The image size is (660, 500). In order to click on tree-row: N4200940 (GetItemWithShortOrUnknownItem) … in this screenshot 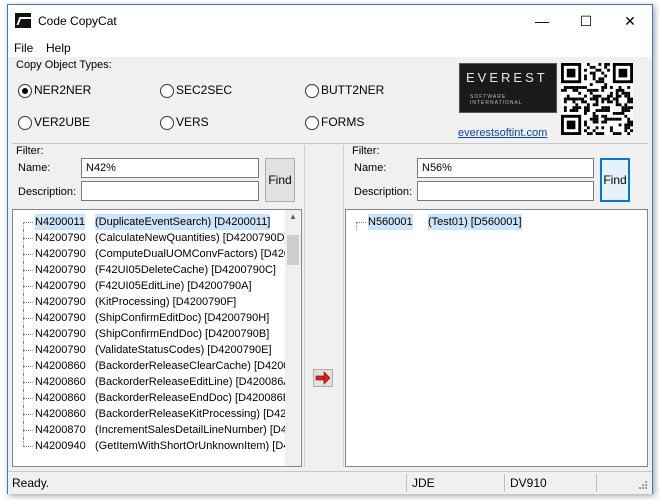, I will do `click(152, 446)`.